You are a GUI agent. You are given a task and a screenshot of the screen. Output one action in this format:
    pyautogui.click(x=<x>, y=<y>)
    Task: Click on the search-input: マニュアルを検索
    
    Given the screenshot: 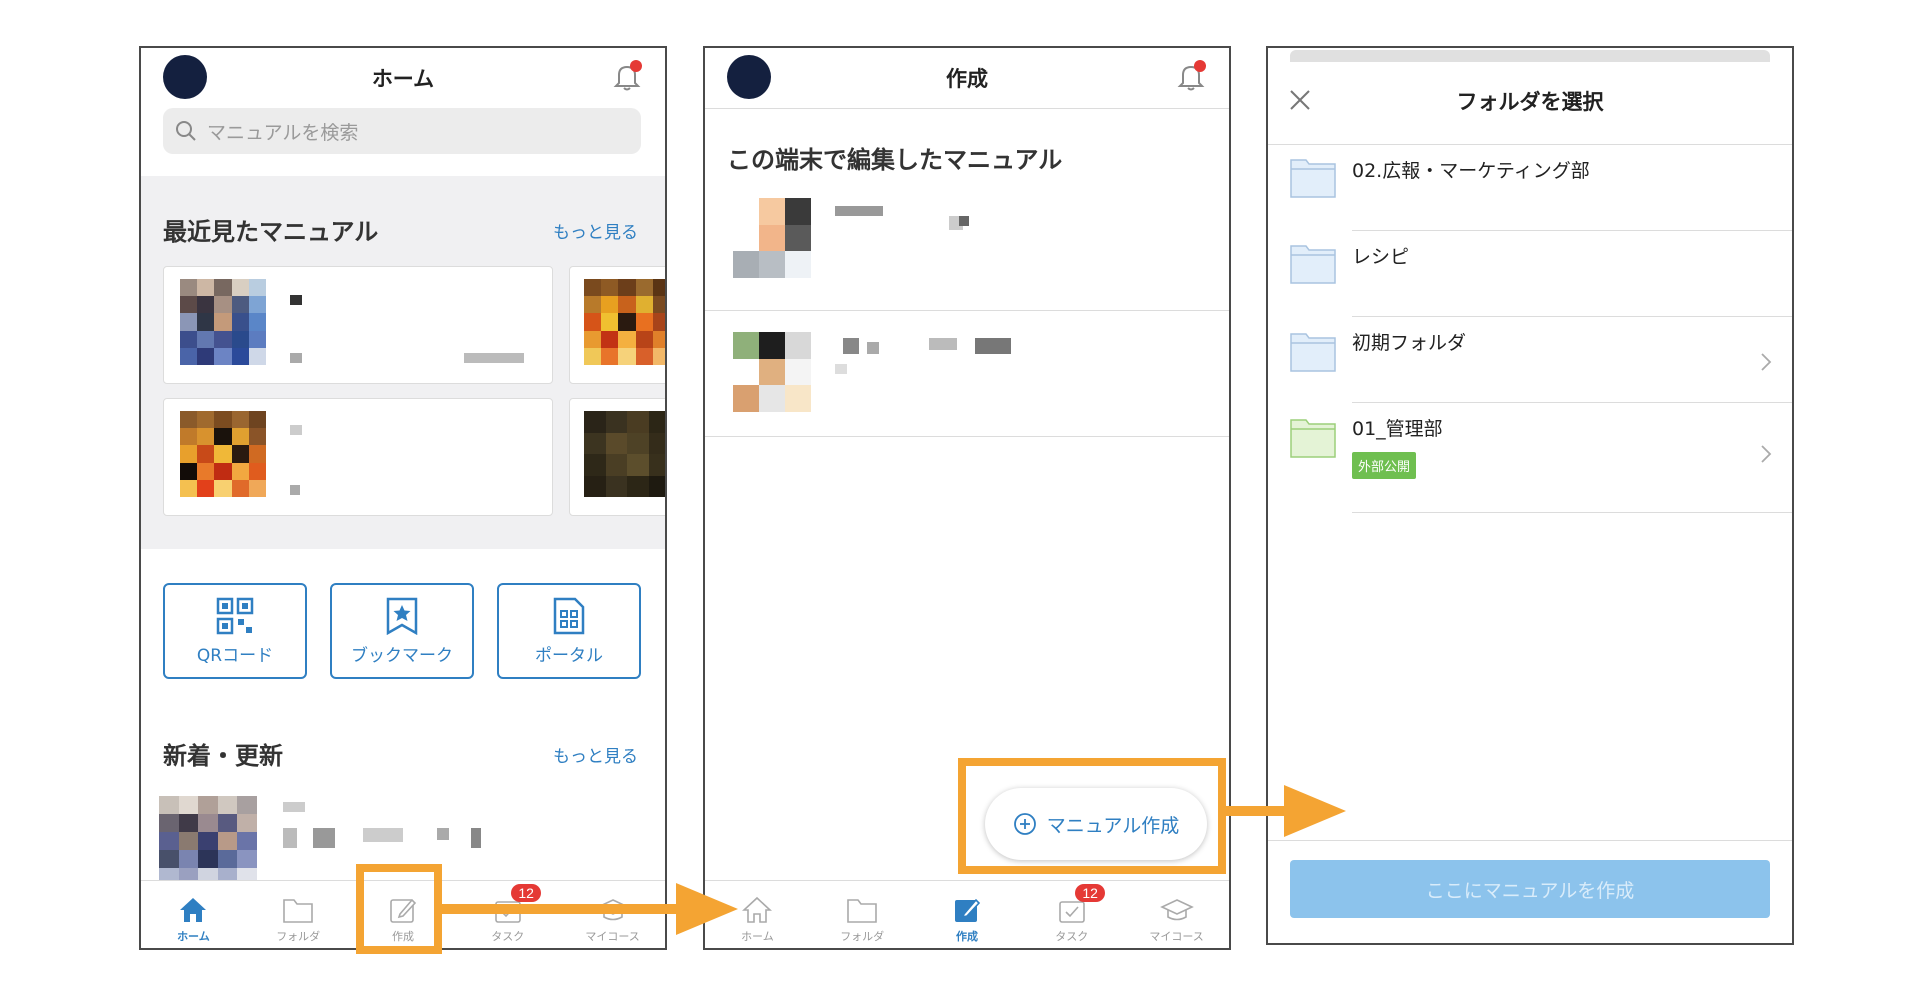 What is the action you would take?
    pyautogui.click(x=402, y=131)
    